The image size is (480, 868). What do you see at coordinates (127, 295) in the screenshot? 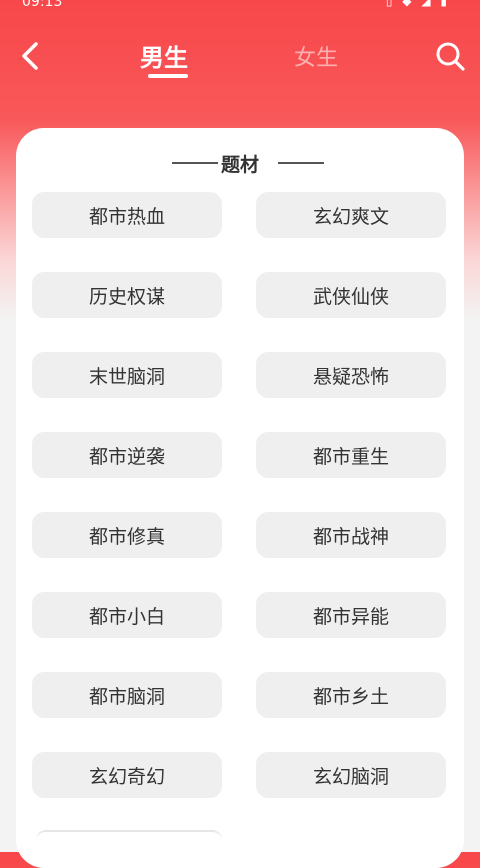
I see `genre-chip: 历史权谋` at bounding box center [127, 295].